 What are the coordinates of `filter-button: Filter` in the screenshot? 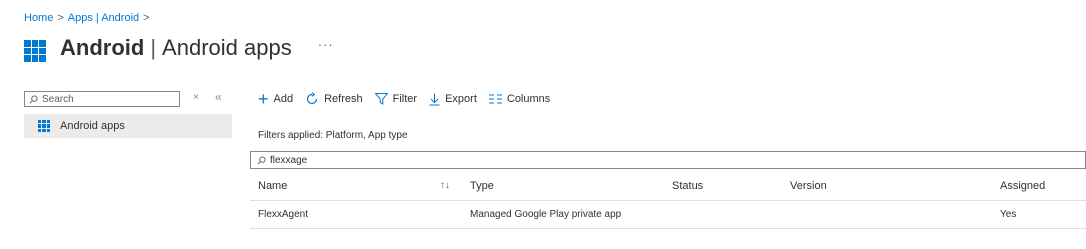 It's located at (396, 99).